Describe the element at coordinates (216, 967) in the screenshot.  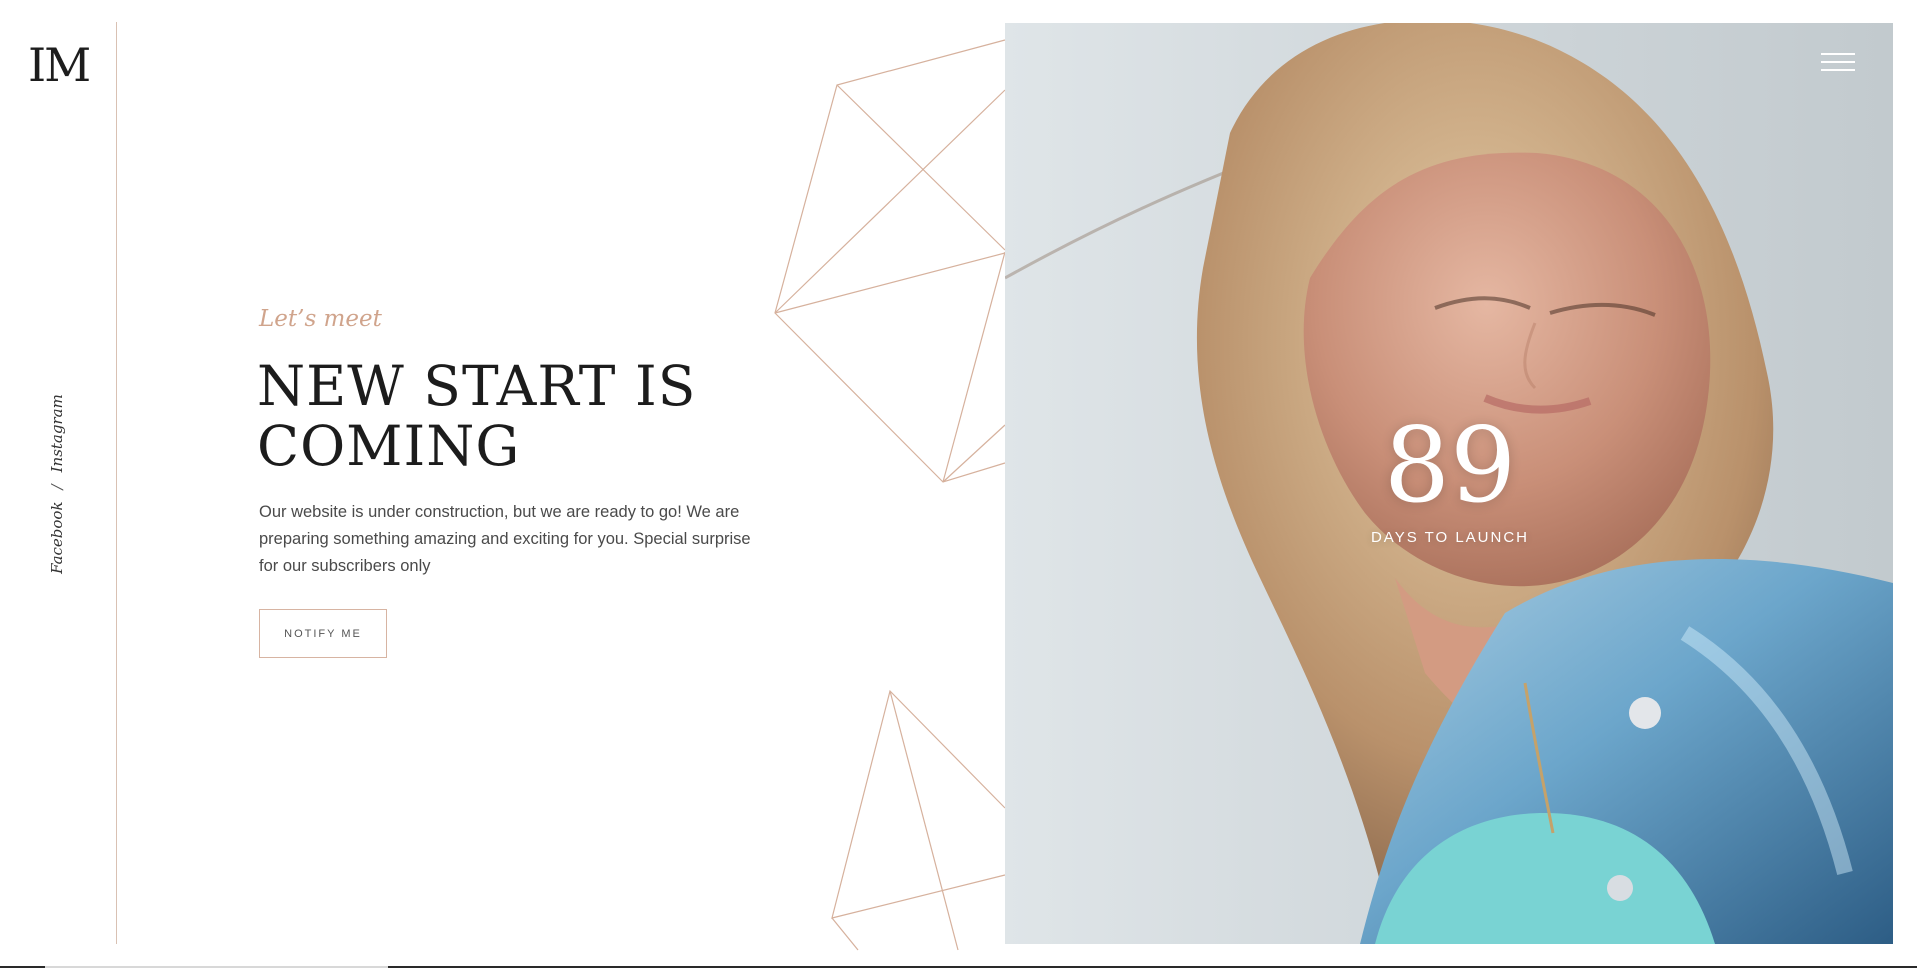
I see `bottom-progress-highlight` at that location.